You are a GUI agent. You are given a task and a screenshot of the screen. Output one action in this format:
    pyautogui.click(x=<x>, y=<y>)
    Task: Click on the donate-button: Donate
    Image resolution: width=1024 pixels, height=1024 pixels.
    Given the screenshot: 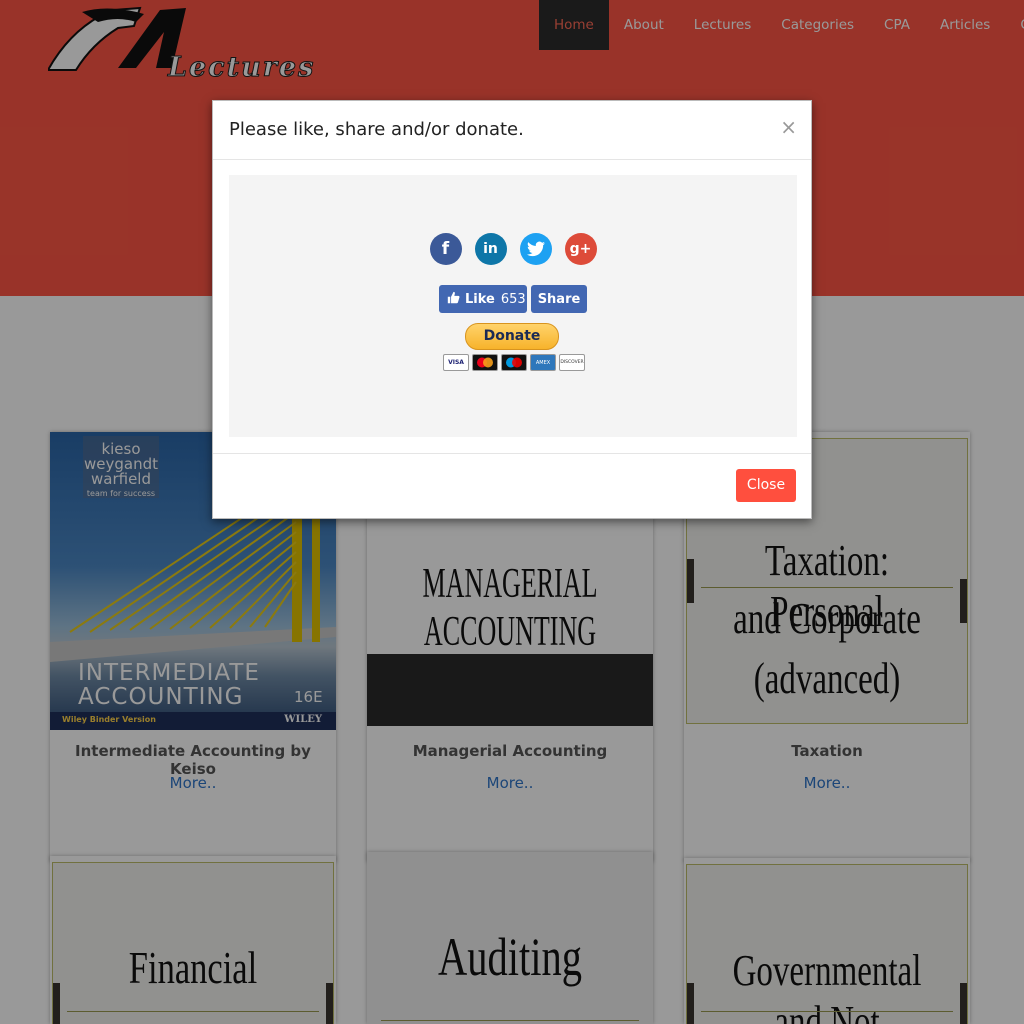 What is the action you would take?
    pyautogui.click(x=512, y=336)
    